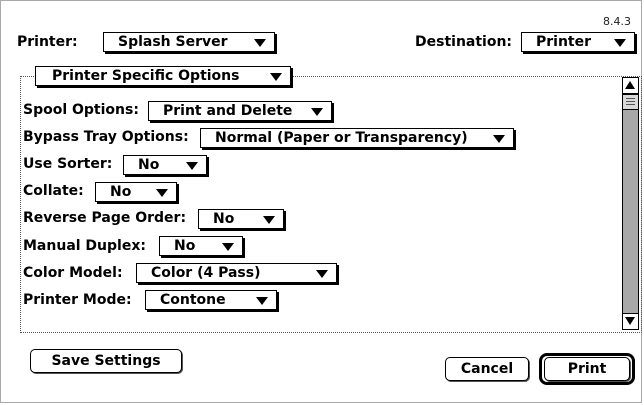 This screenshot has height=405, width=644. I want to click on scroll-down-button, so click(630, 321).